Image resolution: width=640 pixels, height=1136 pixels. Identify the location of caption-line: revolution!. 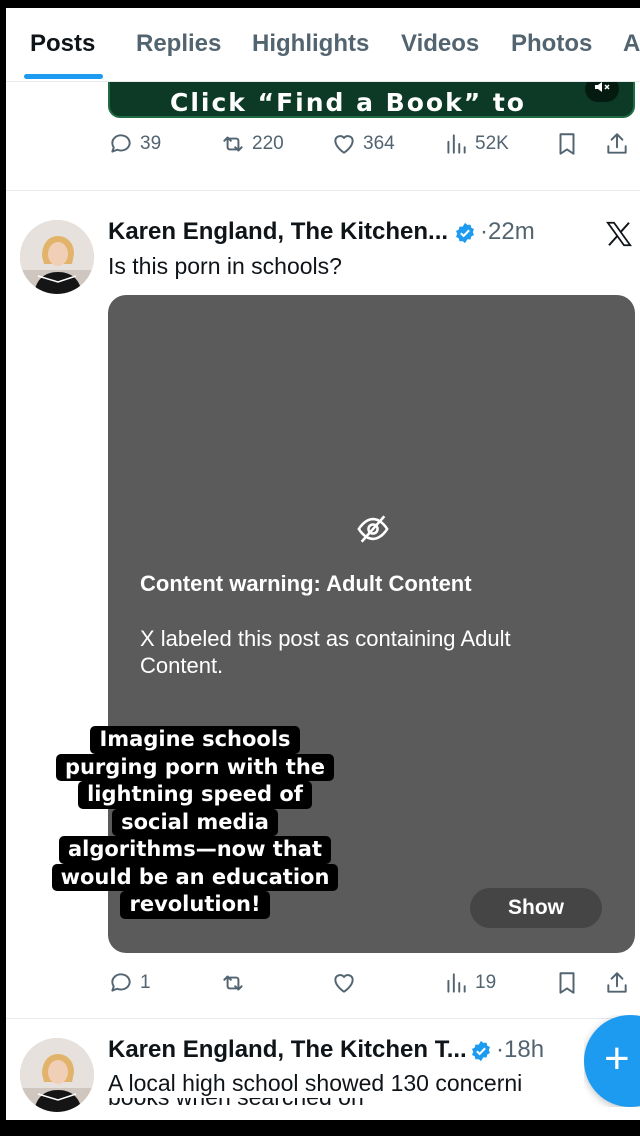
(195, 905).